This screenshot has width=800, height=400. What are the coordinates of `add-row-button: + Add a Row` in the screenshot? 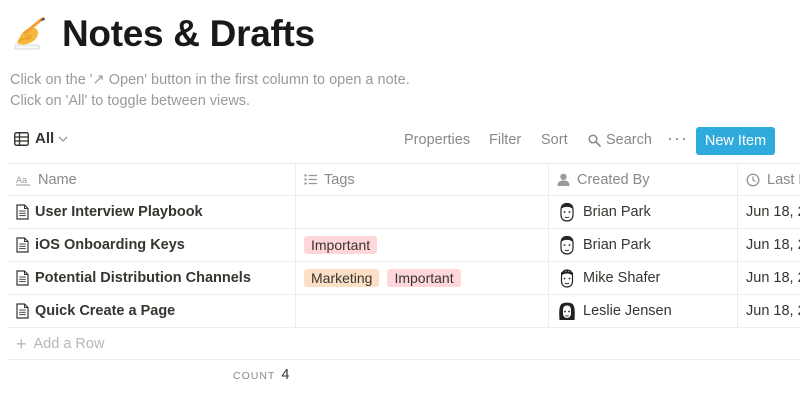 It's located at (404, 344).